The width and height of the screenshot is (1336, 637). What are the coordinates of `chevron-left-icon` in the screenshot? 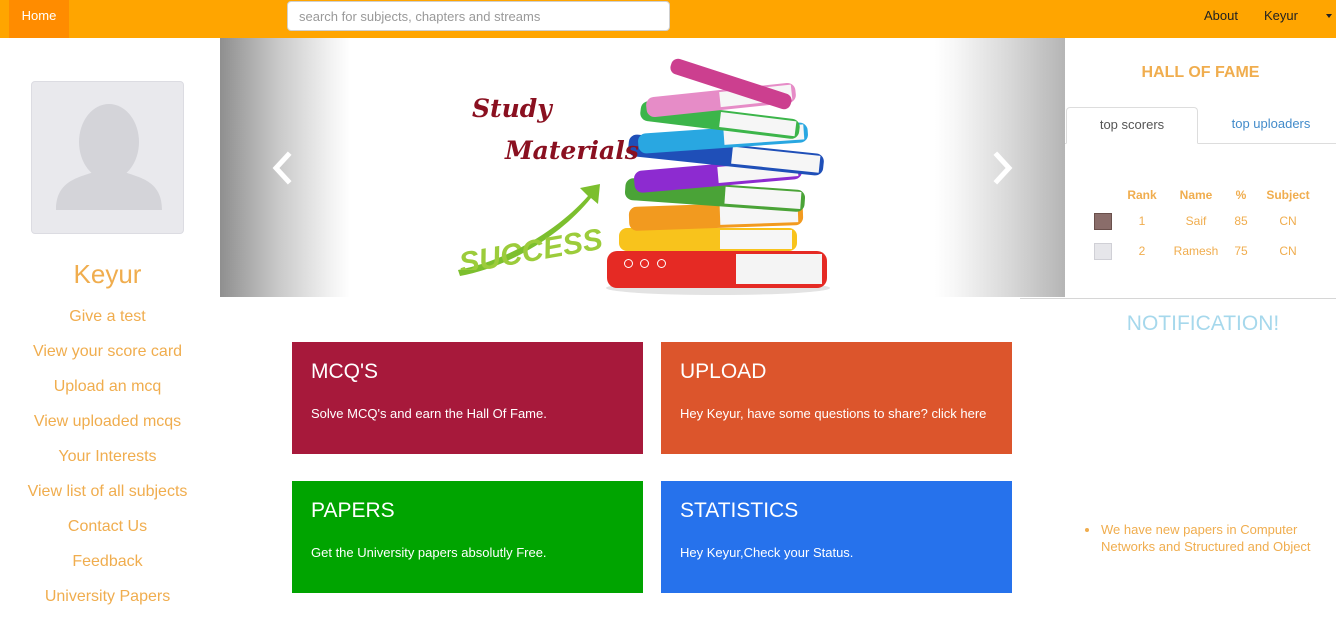 It's located at (282, 168).